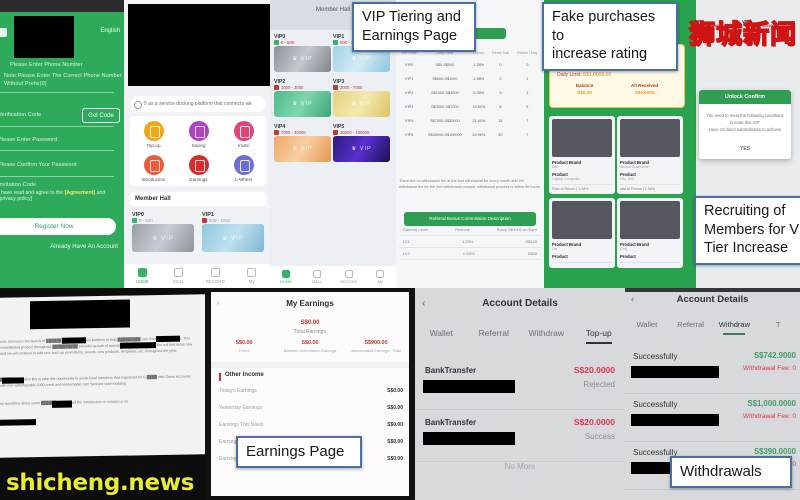  I want to click on table-row: VIP3 S$3000-S$7000 15.50% 8 5, so click(470, 107).